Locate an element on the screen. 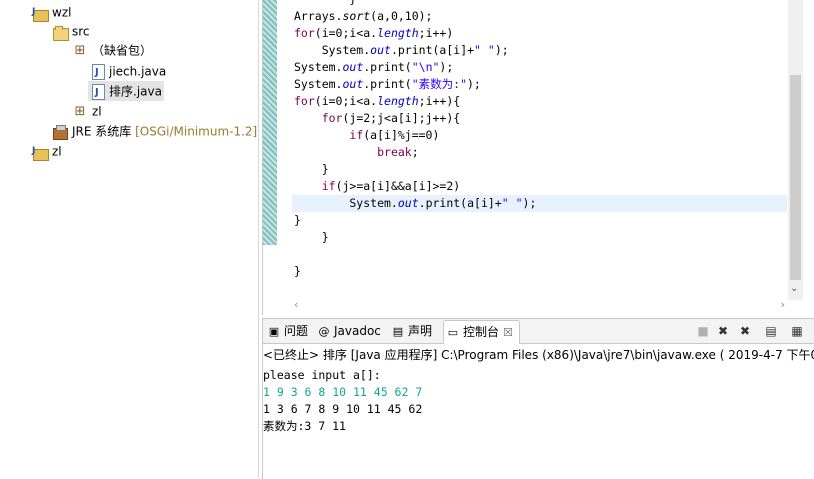  tree-item-zl-package: ⊞ zl is located at coordinates (87, 111).